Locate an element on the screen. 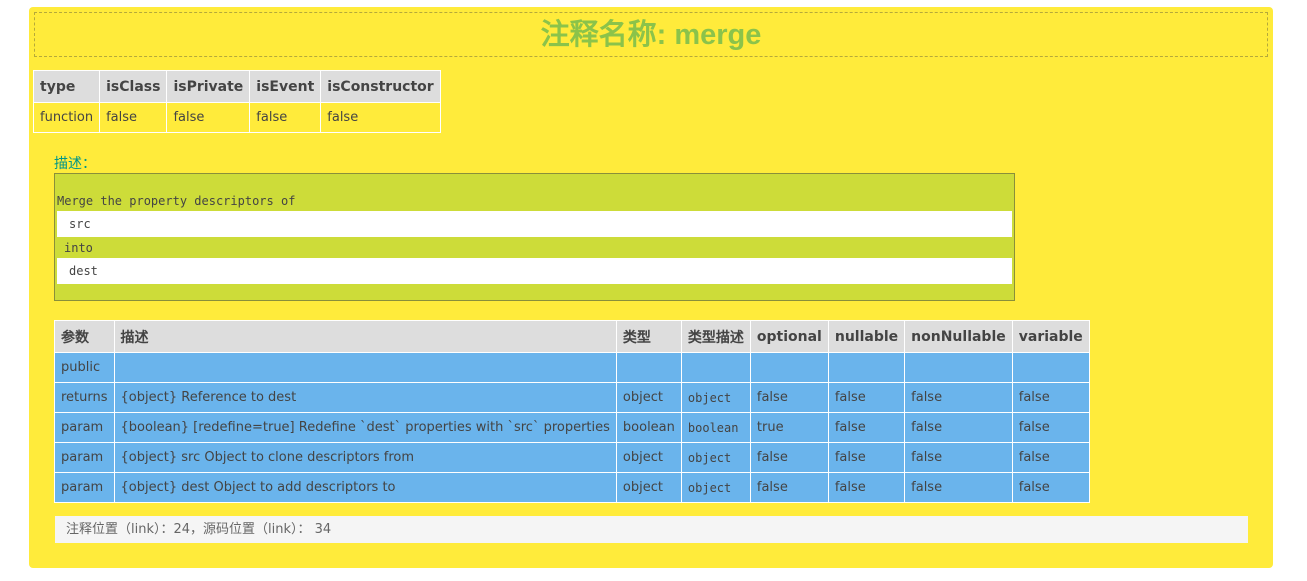  meta-value-row: function false false false false is located at coordinates (236, 117).